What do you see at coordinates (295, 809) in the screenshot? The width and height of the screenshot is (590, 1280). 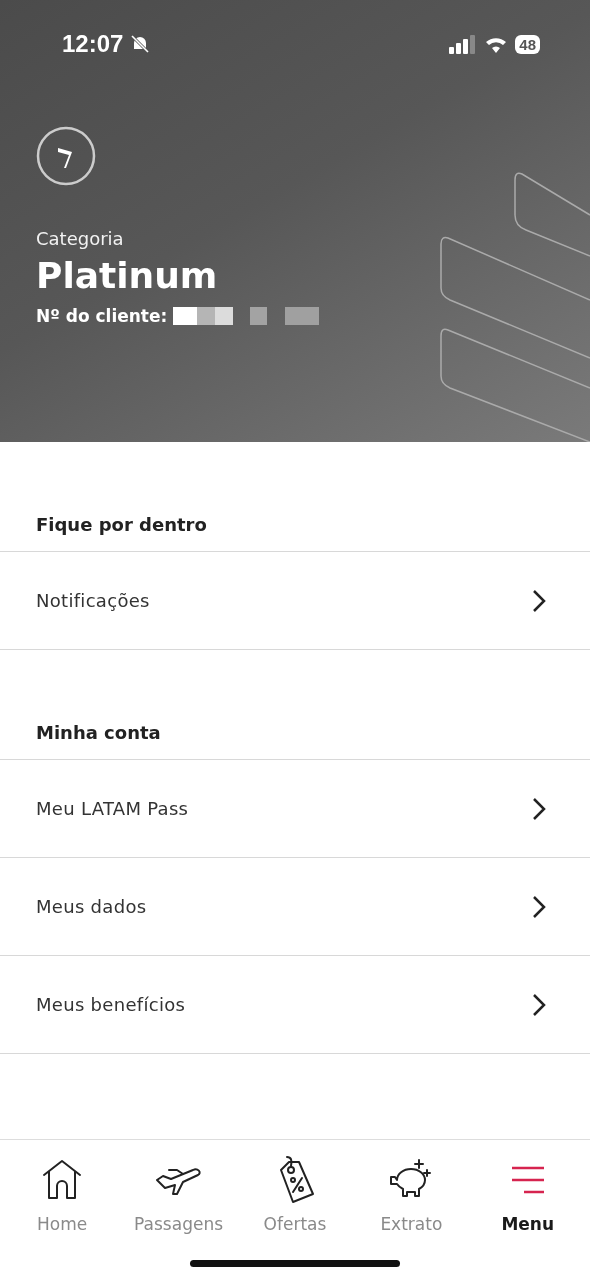 I see `menu-row: Meu LATAM Pass` at bounding box center [295, 809].